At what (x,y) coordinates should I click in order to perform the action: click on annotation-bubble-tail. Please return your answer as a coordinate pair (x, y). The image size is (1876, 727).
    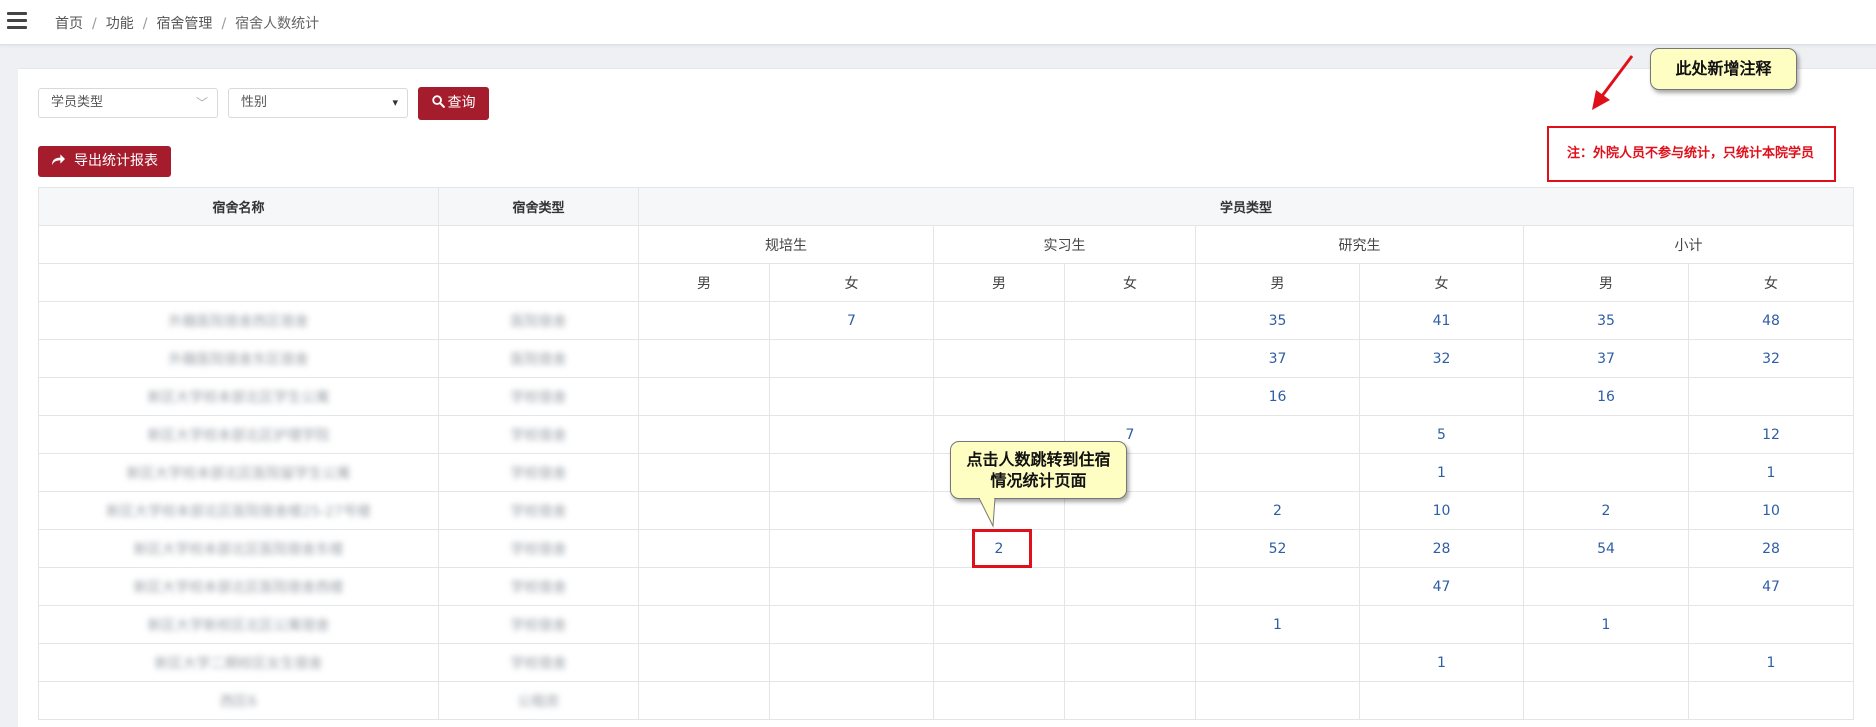
    Looking at the image, I should click on (987, 513).